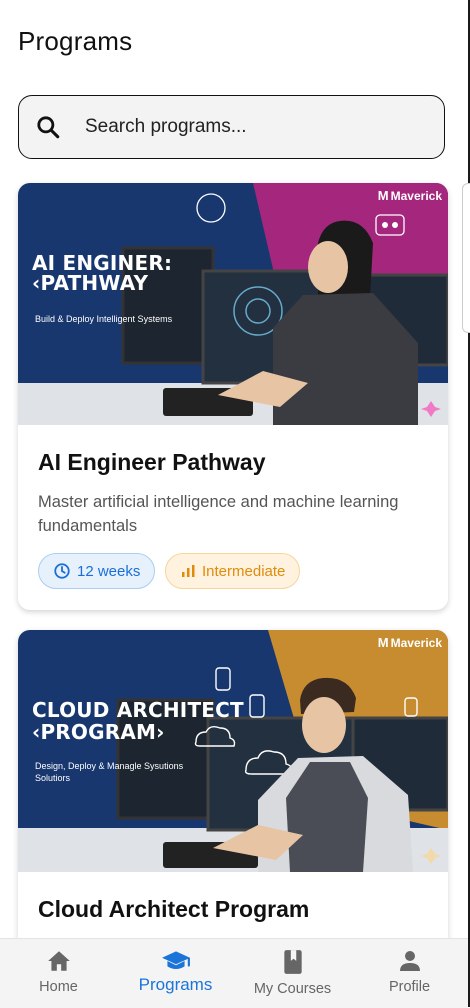 This screenshot has width=470, height=1008. Describe the element at coordinates (98, 732) in the screenshot. I see `banner-title-line2: ‹PROGRAM›` at that location.